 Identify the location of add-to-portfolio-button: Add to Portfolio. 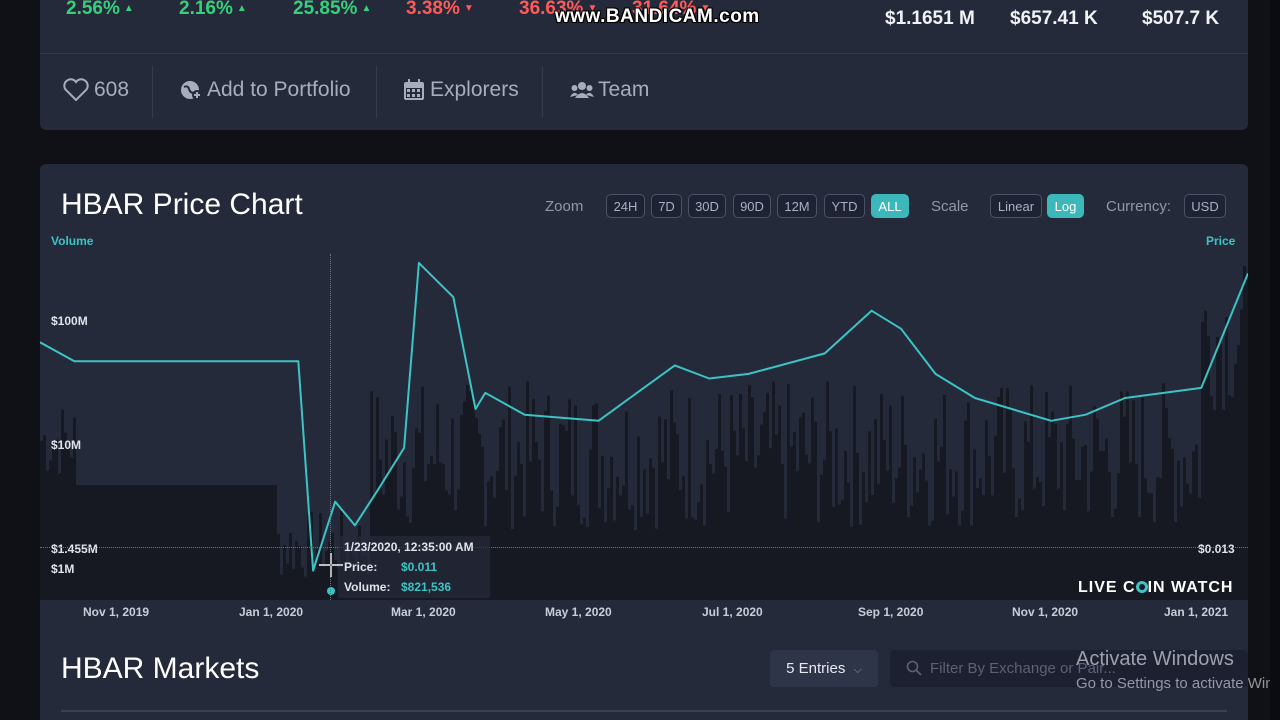
(265, 90).